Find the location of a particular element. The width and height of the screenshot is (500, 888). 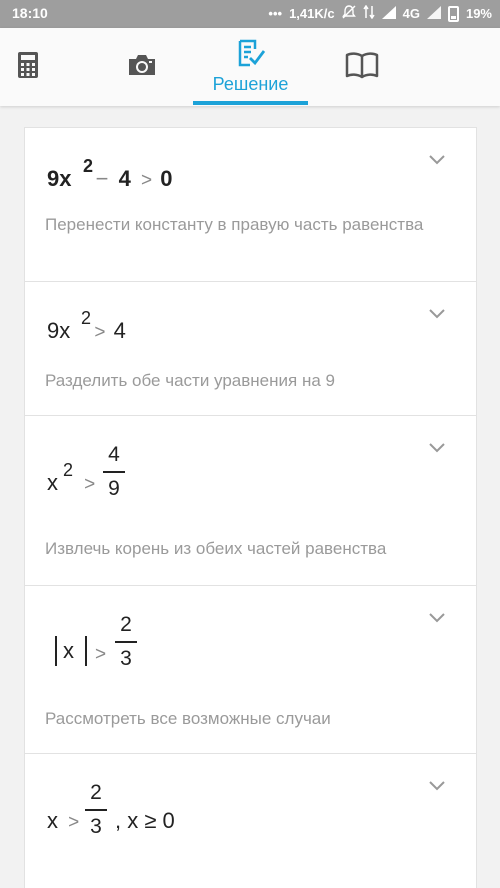

tab-solution-label: Решение is located at coordinates (250, 84).